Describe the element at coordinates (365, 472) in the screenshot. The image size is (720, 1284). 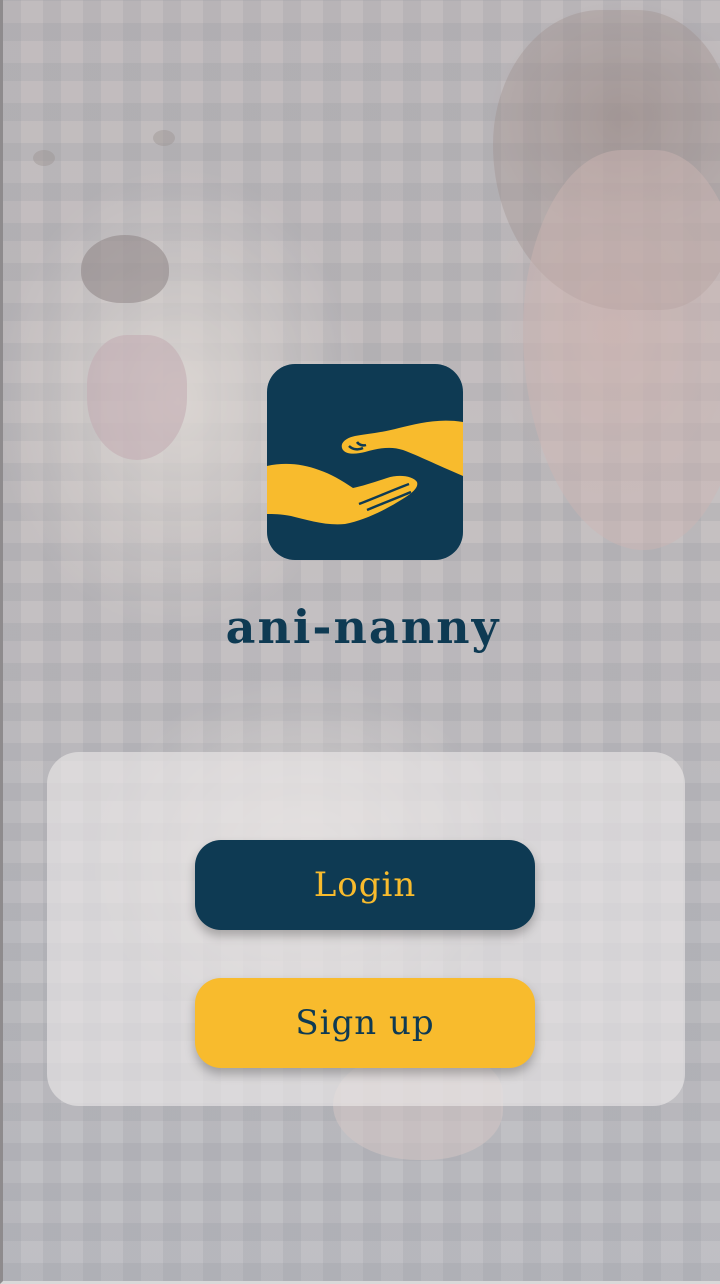
I see `hand-and-paw-icon` at that location.